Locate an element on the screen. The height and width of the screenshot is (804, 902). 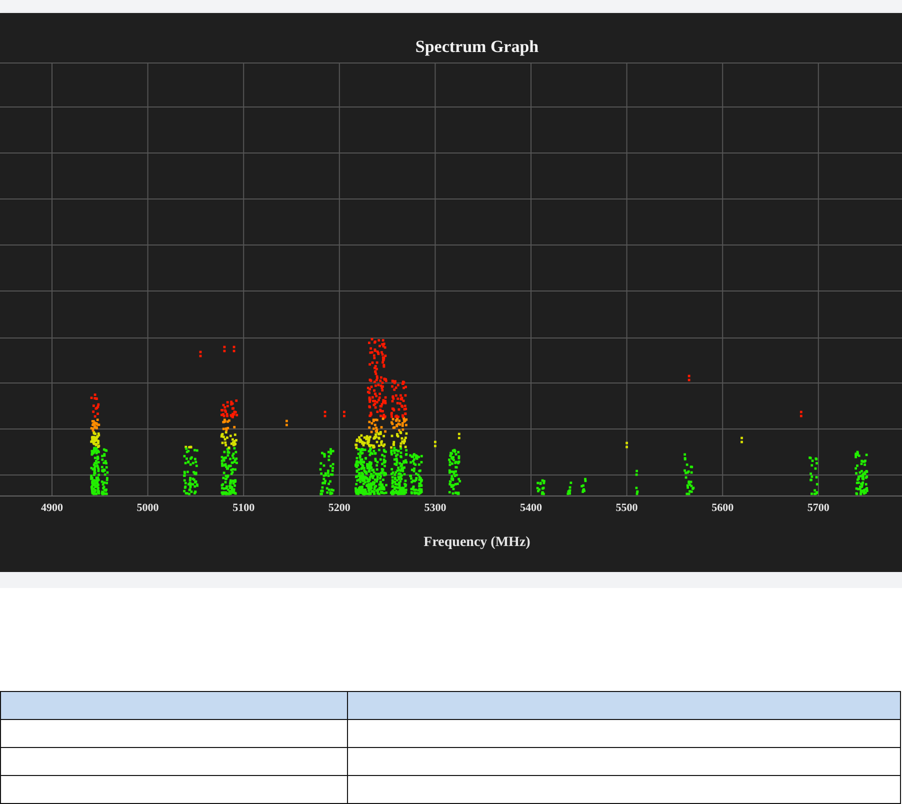
x-tick-label: 4900 is located at coordinates (52, 508).